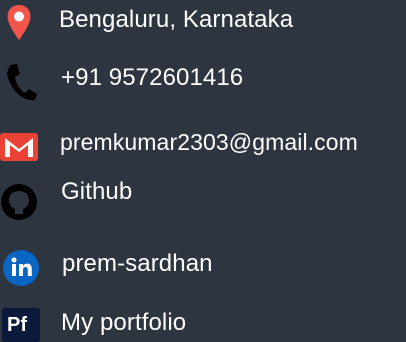 The height and width of the screenshot is (342, 406). Describe the element at coordinates (19, 202) in the screenshot. I see `github-icon` at that location.